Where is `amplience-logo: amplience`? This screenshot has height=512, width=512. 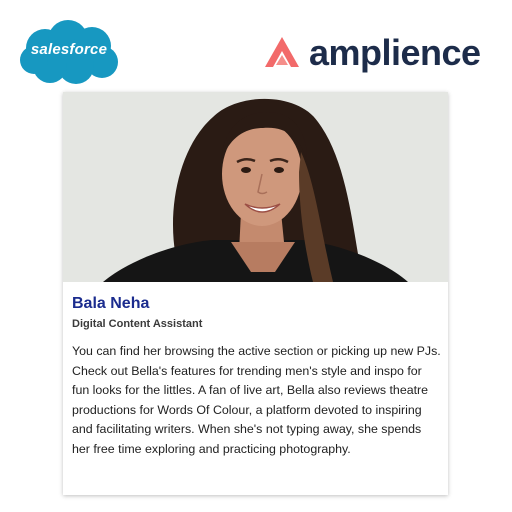
amplience-logo: amplience is located at coordinates (372, 53).